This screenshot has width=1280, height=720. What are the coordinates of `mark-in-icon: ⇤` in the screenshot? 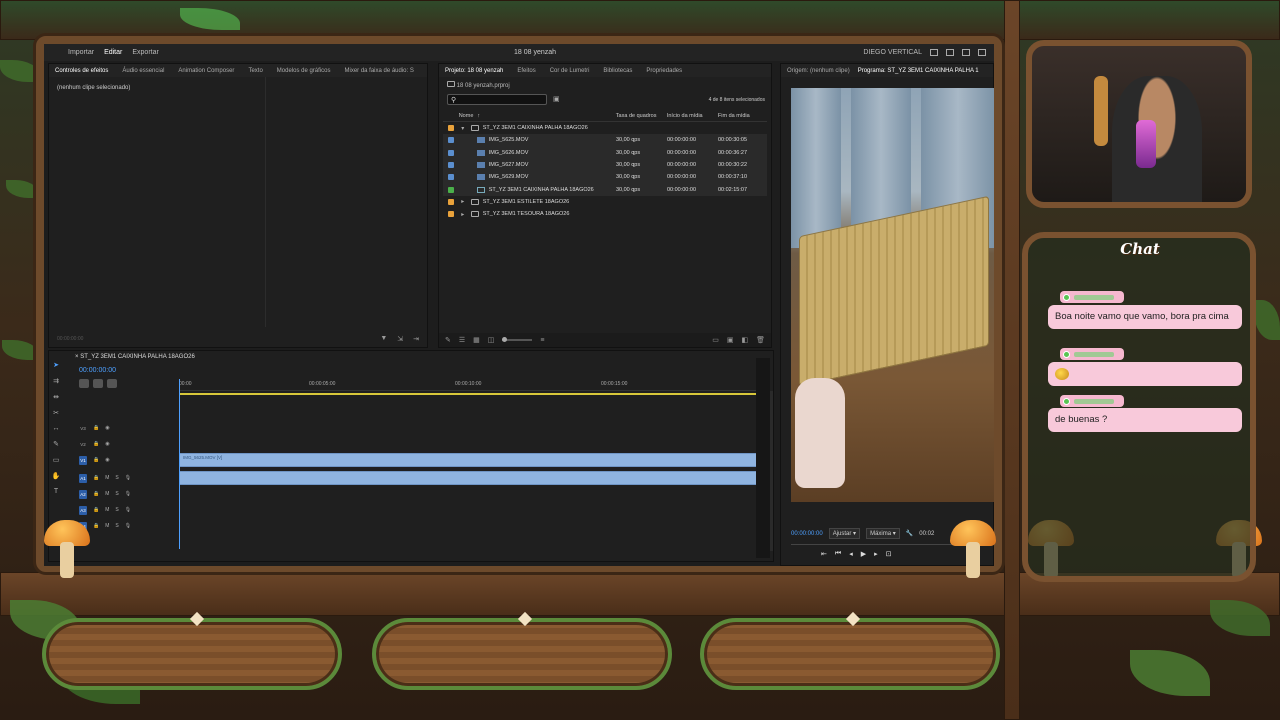 It's located at (824, 554).